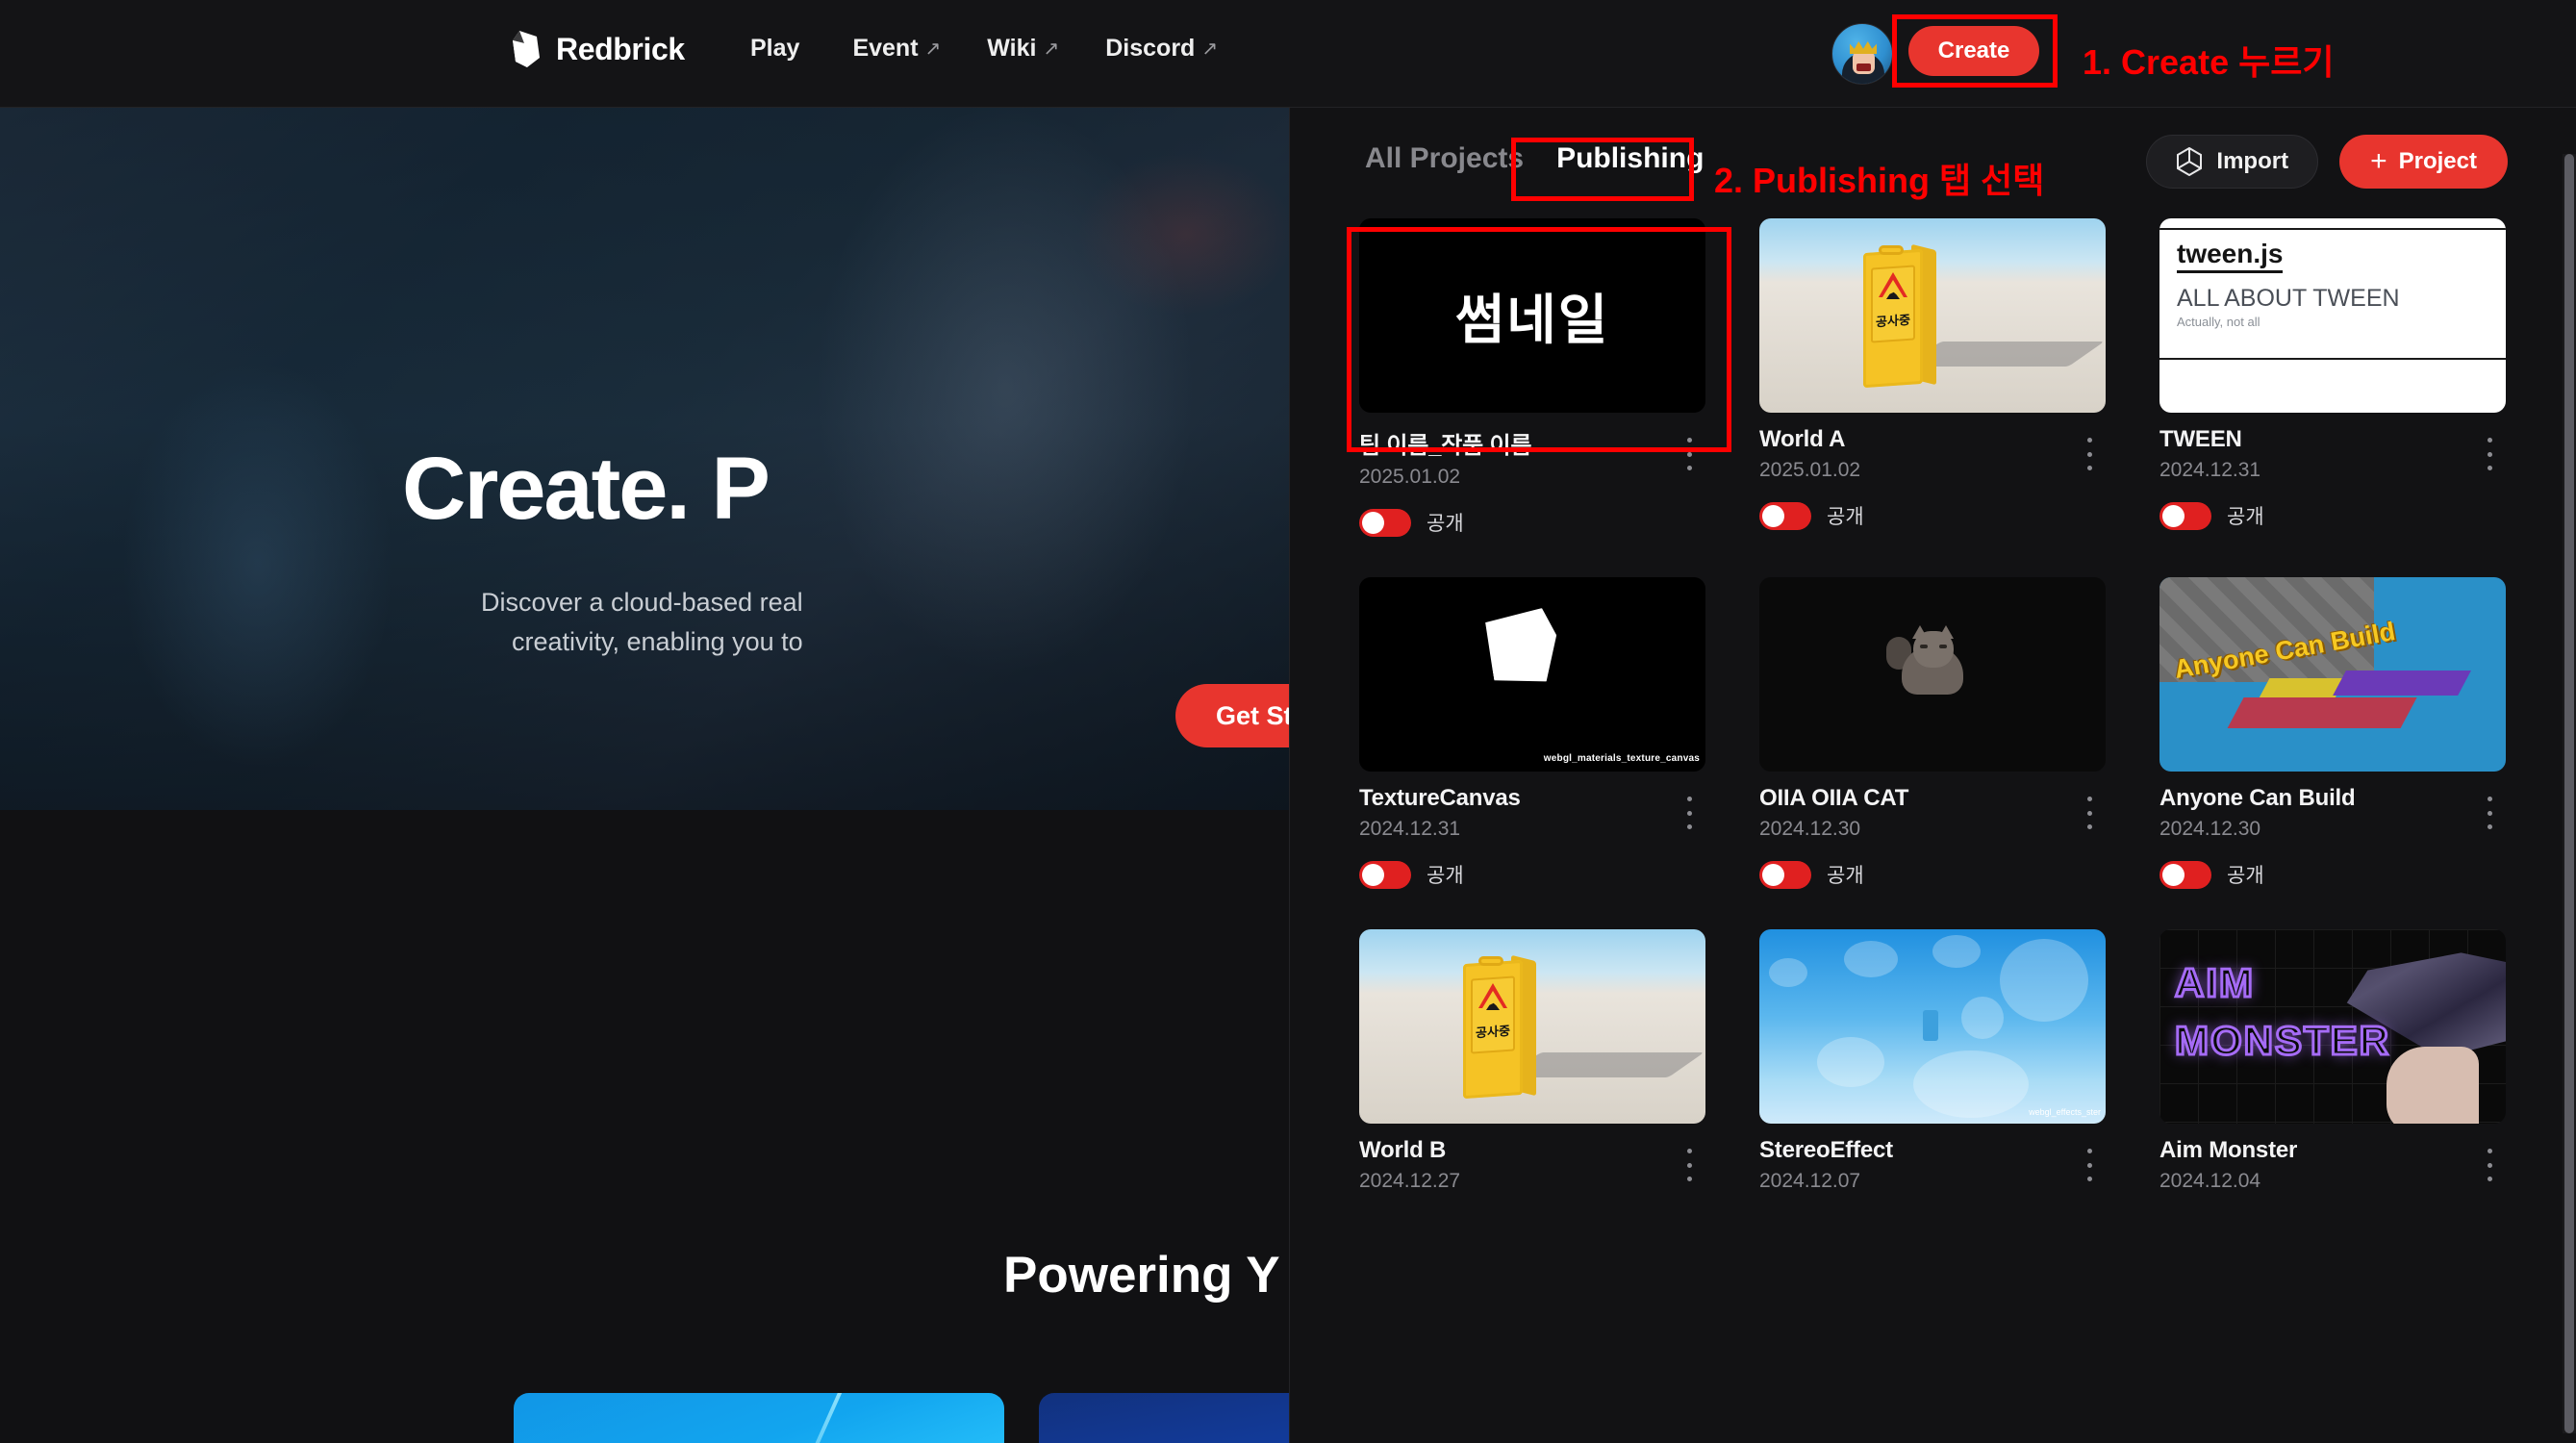 Image resolution: width=2576 pixels, height=1443 pixels. What do you see at coordinates (1232, 715) in the screenshot?
I see `get-started-button: Get Sta` at bounding box center [1232, 715].